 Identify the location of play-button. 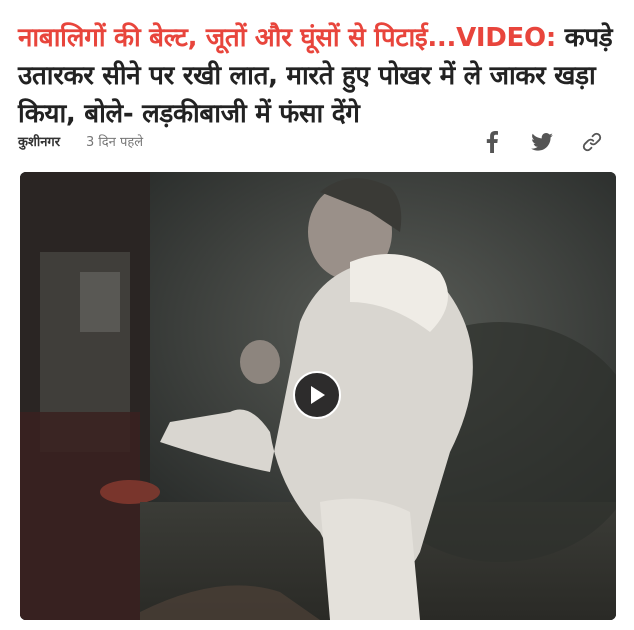
(317, 395).